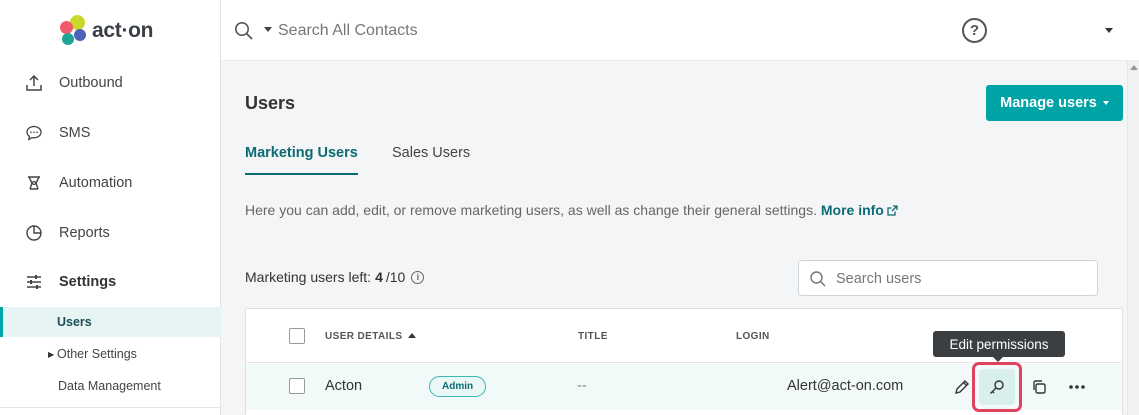  I want to click on row-checkbox, so click(297, 386).